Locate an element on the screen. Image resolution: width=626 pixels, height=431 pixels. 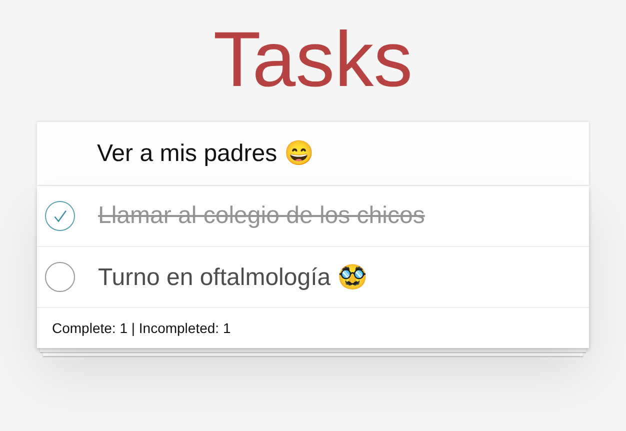
task-counter: Complete: 1 | Incompleted: 1 is located at coordinates (141, 328).